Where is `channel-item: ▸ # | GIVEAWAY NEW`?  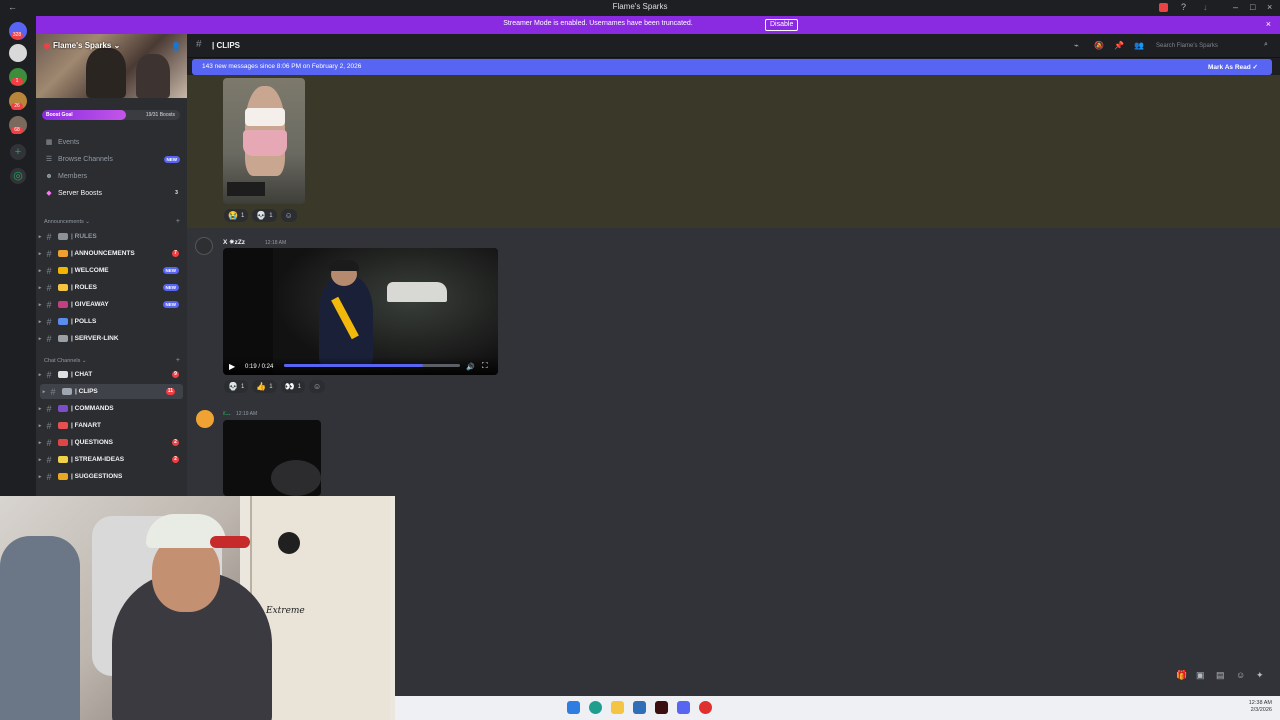 channel-item: ▸ # | GIVEAWAY NEW is located at coordinates (111, 304).